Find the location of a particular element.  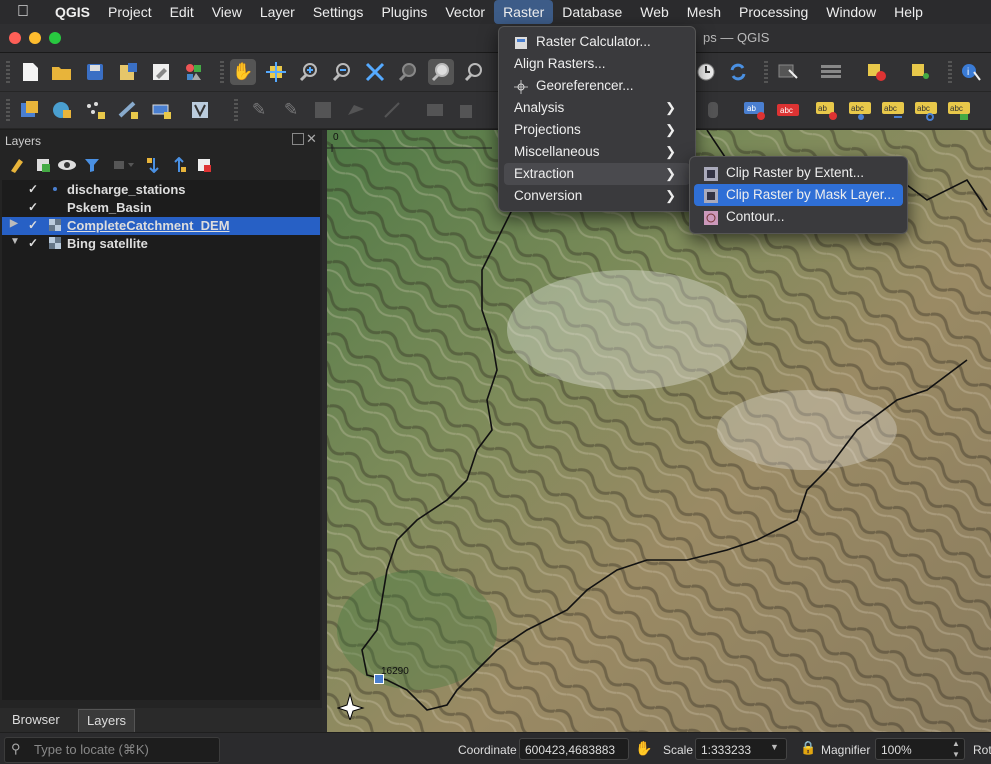

menu-database: Database is located at coordinates (592, 12).